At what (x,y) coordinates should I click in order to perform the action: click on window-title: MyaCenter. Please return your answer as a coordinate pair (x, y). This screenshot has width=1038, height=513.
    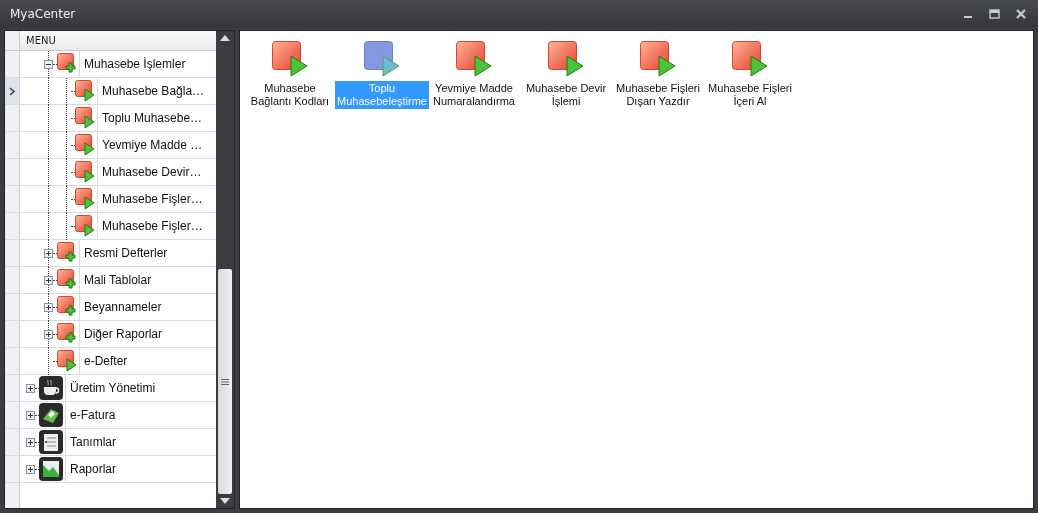
    Looking at the image, I should click on (43, 14).